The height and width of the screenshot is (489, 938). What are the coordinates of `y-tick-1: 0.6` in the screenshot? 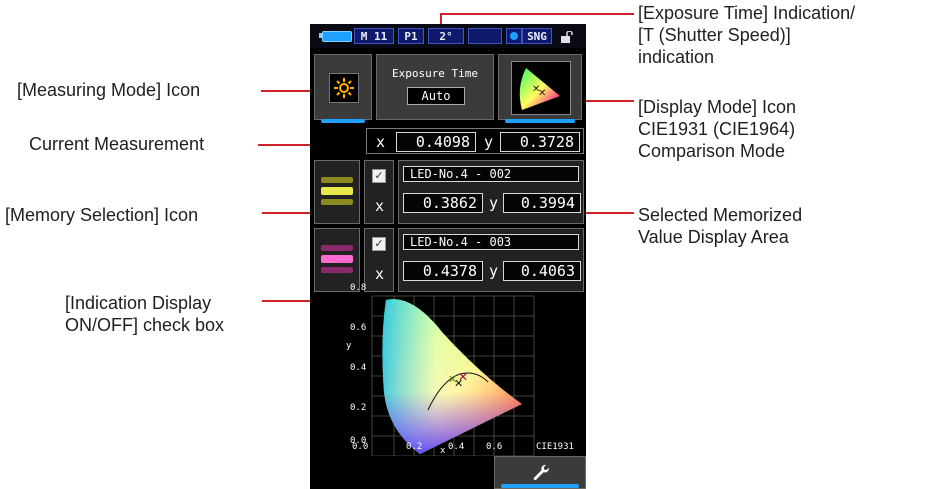 It's located at (358, 328).